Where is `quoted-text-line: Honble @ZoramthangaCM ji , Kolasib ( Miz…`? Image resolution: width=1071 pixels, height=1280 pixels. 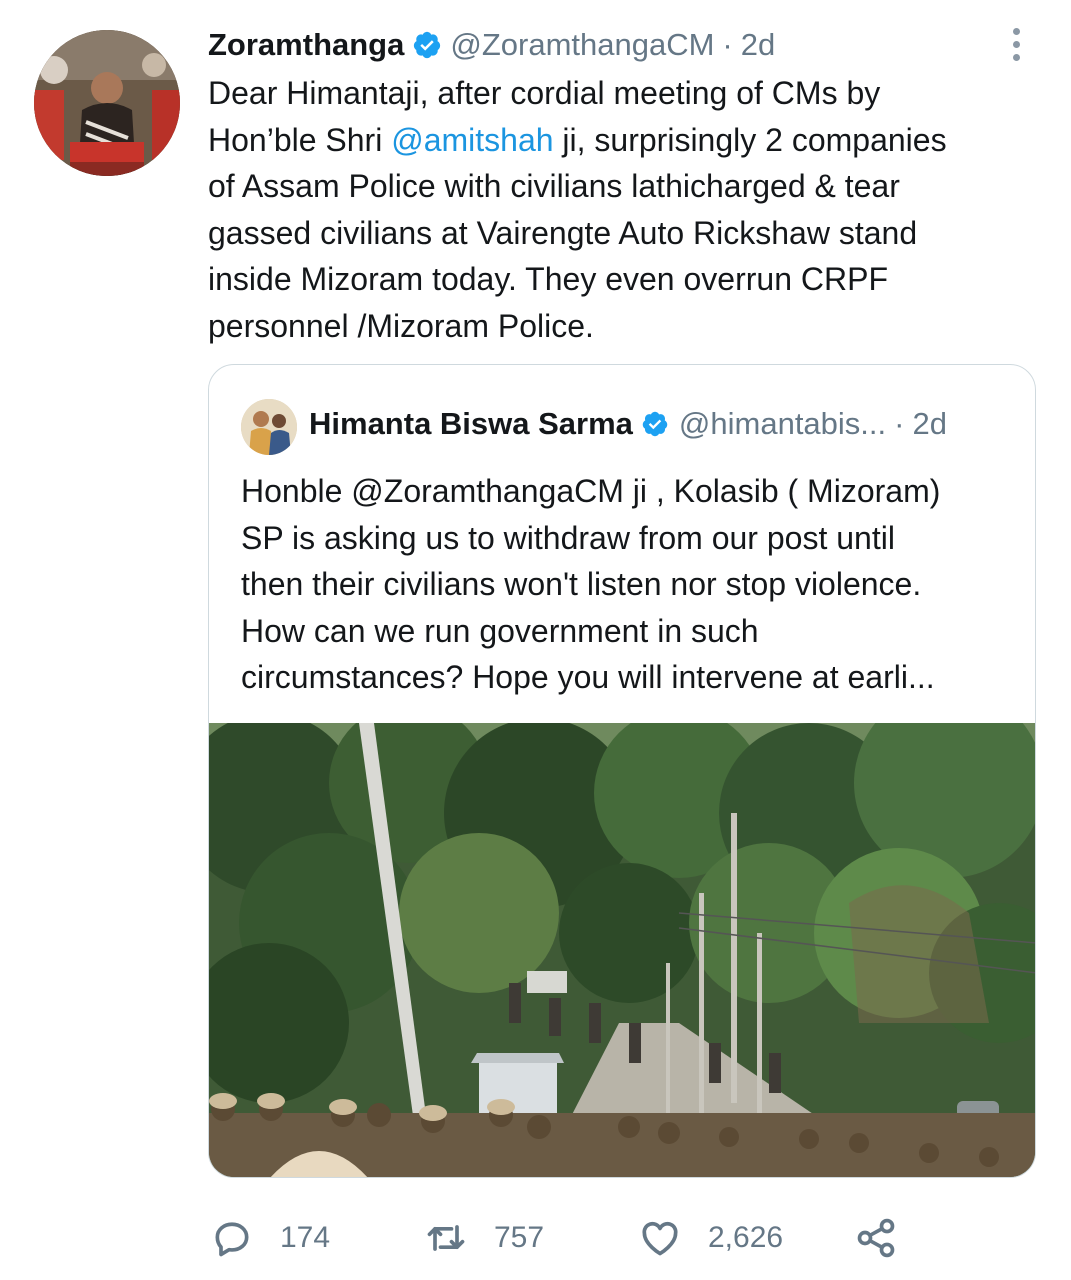
quoted-text-line: Honble @ZoramthangaCM ji , Kolasib ( Miz… is located at coordinates (591, 491).